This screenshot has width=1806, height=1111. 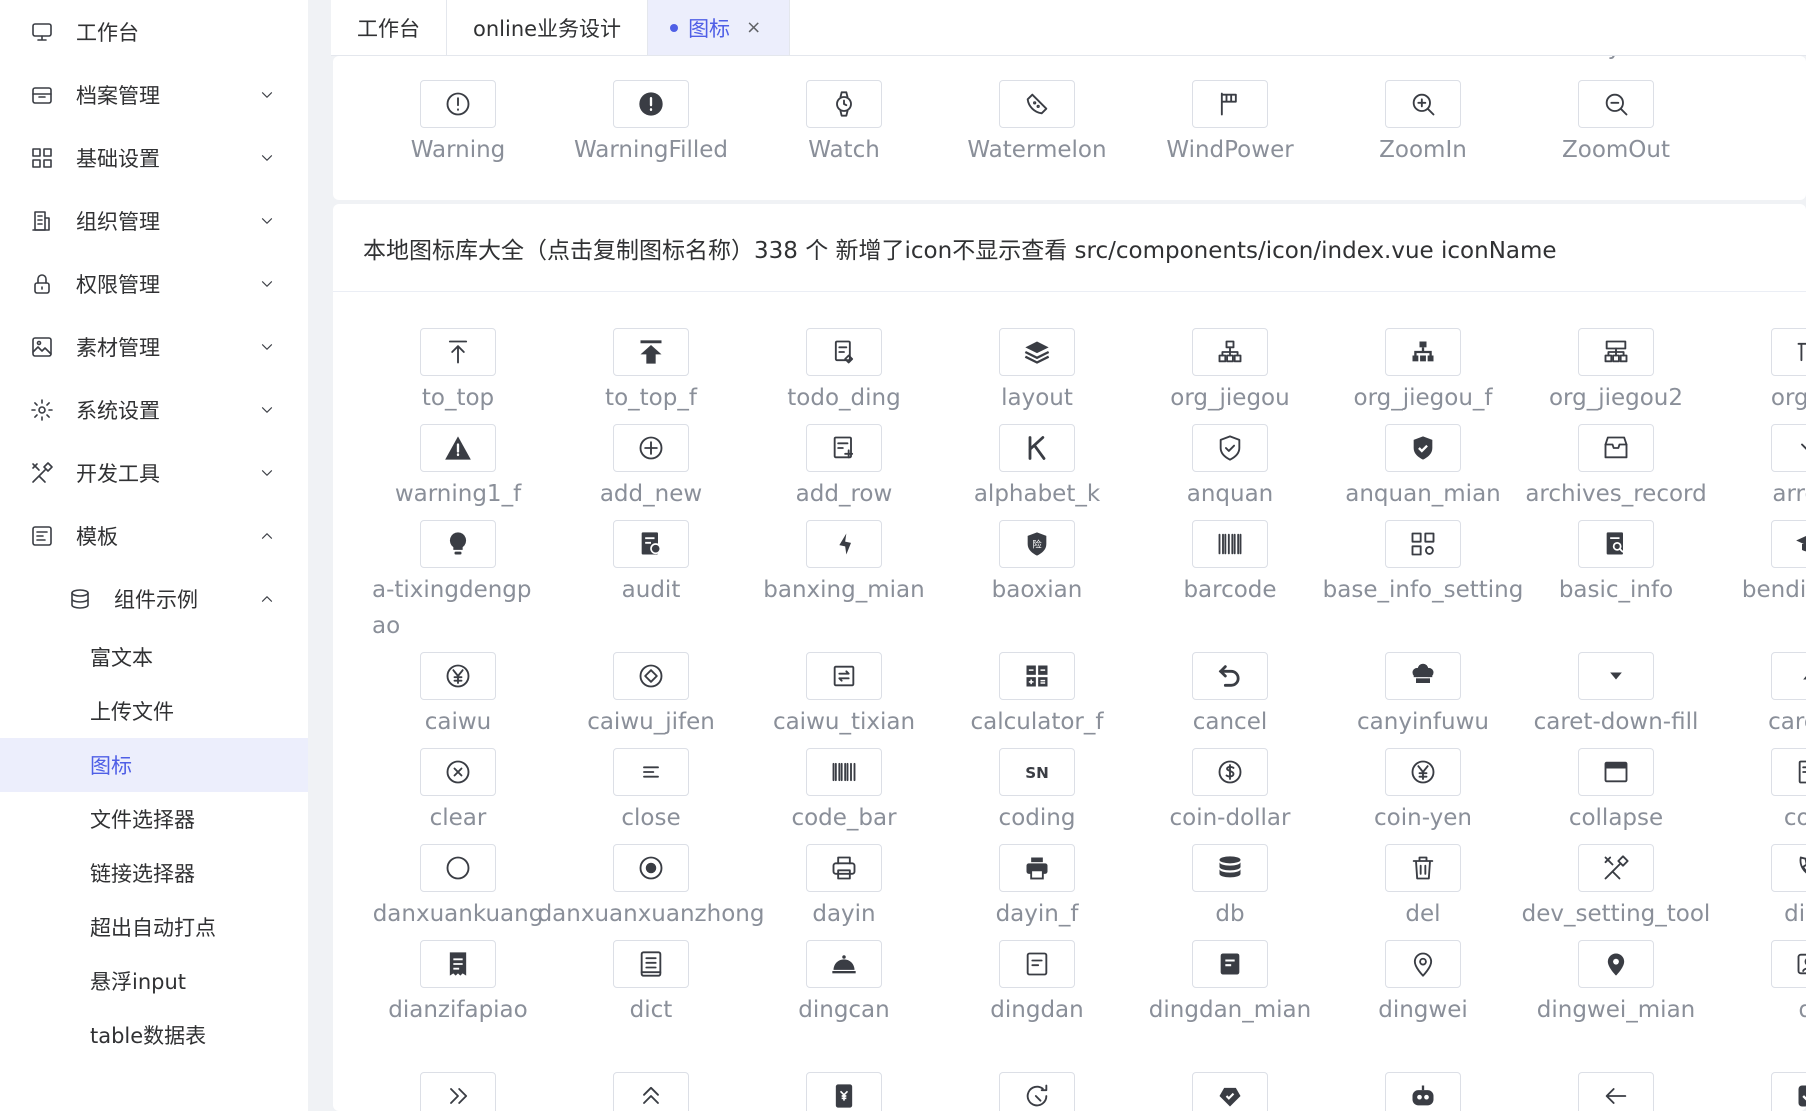 What do you see at coordinates (1616, 468) in the screenshot?
I see `icon-cell: archives_record` at bounding box center [1616, 468].